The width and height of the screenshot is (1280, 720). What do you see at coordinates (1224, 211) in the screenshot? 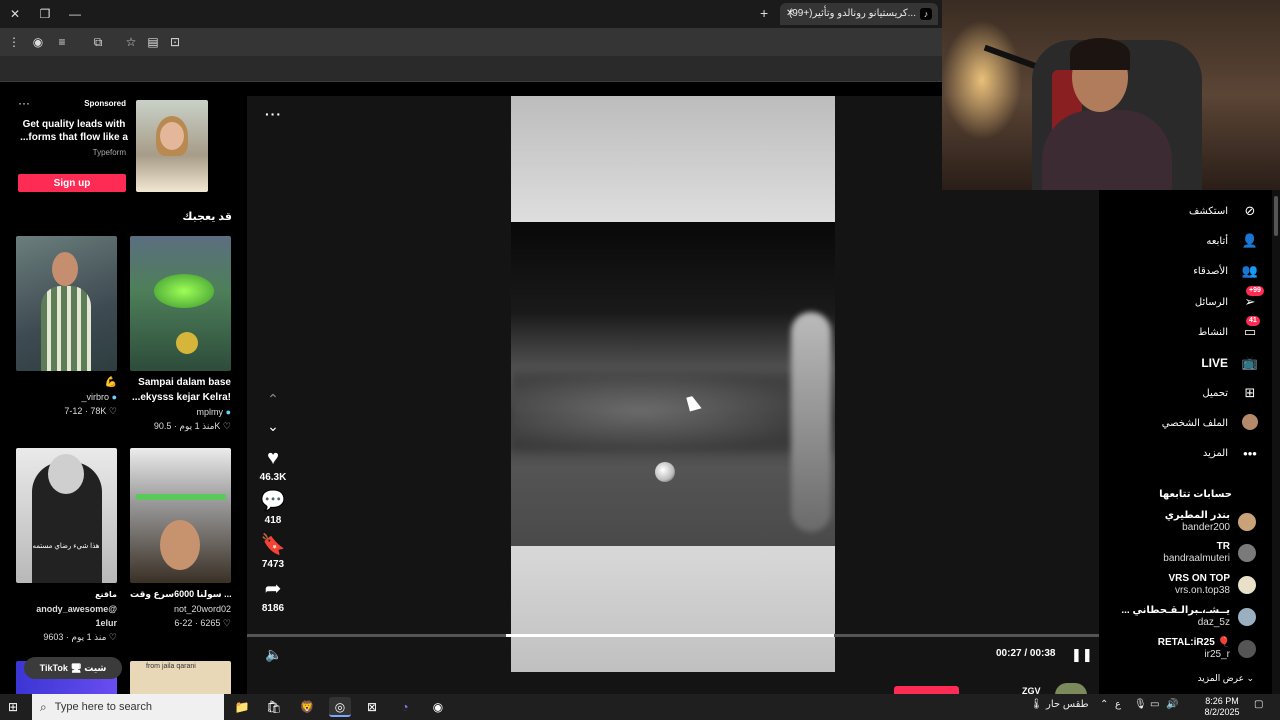
I see `sidebar-item-explore: استكشف ⊘` at bounding box center [1224, 211].